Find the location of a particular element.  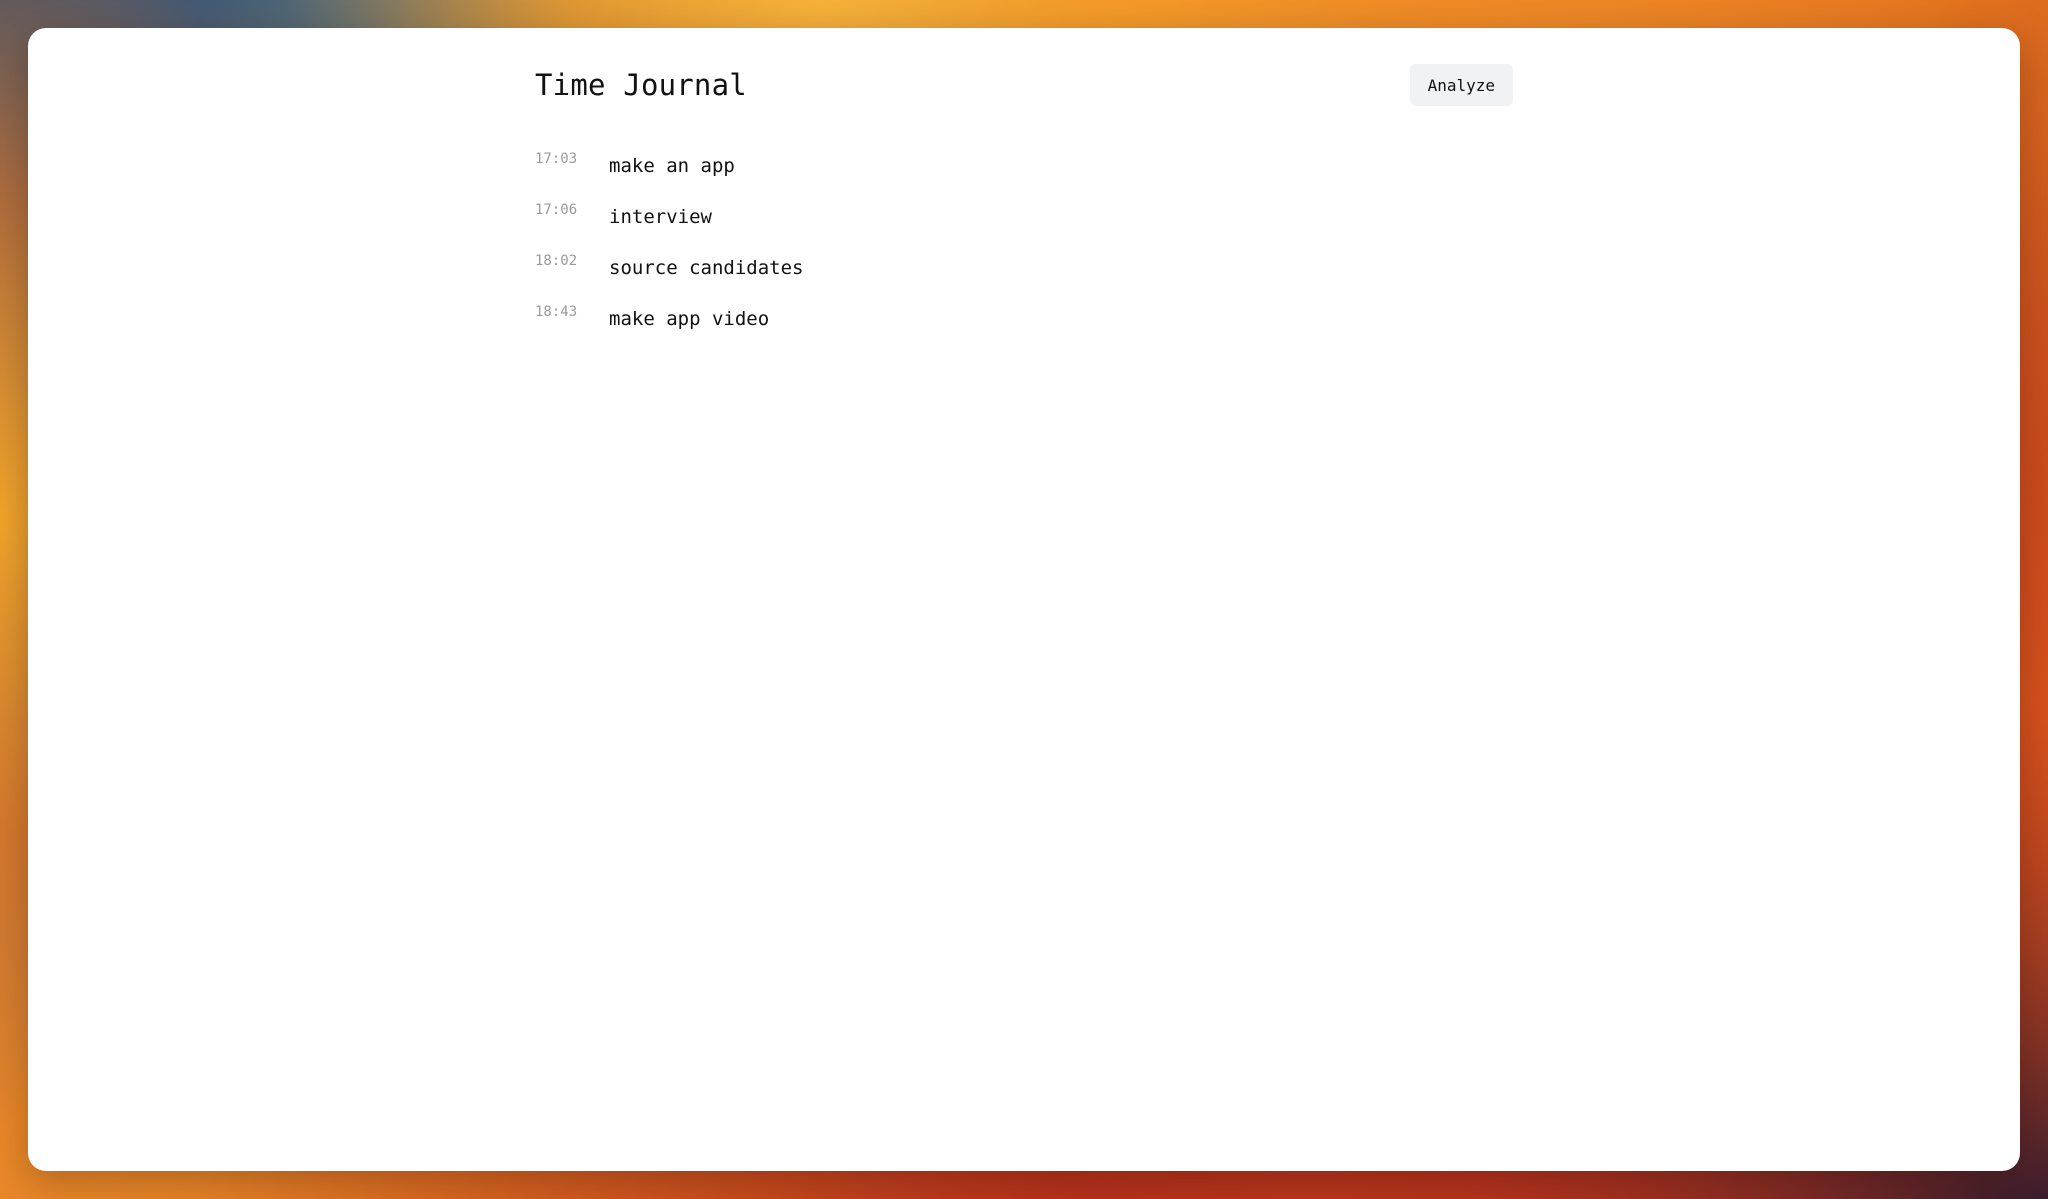

list-item: 18:43 make app video is located at coordinates (1024, 328).